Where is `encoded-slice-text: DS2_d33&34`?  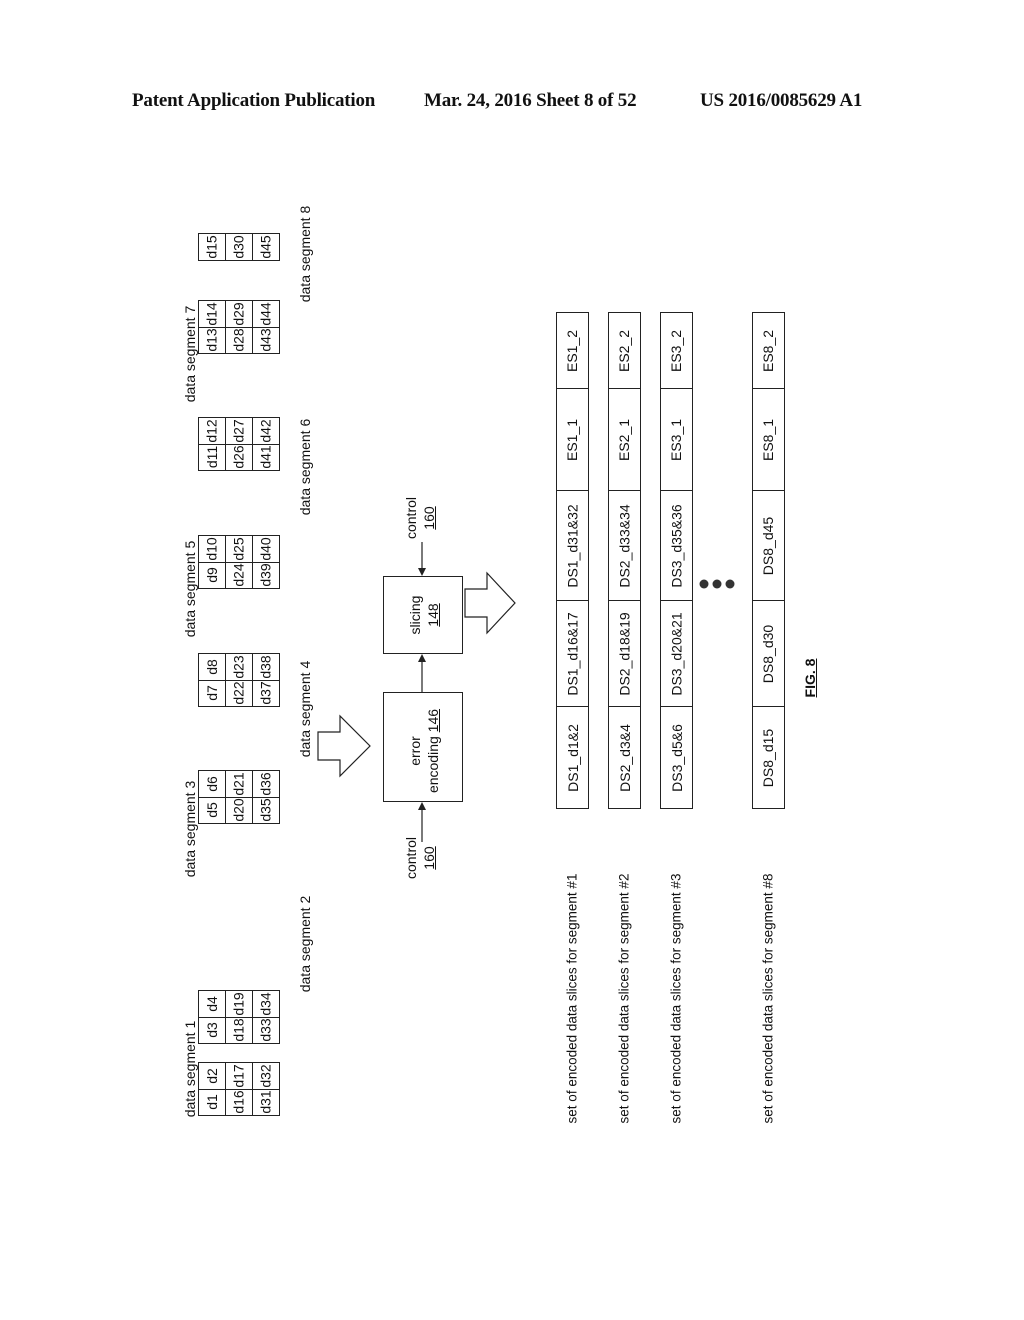
encoded-slice-text: DS2_d33&34 is located at coordinates (624, 545).